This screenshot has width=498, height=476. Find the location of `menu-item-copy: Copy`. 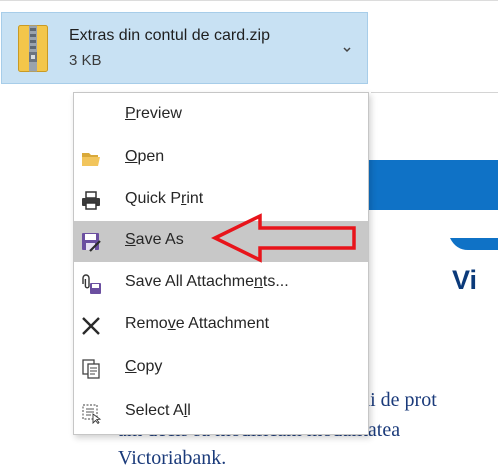

menu-item-copy: Copy is located at coordinates (221, 368).